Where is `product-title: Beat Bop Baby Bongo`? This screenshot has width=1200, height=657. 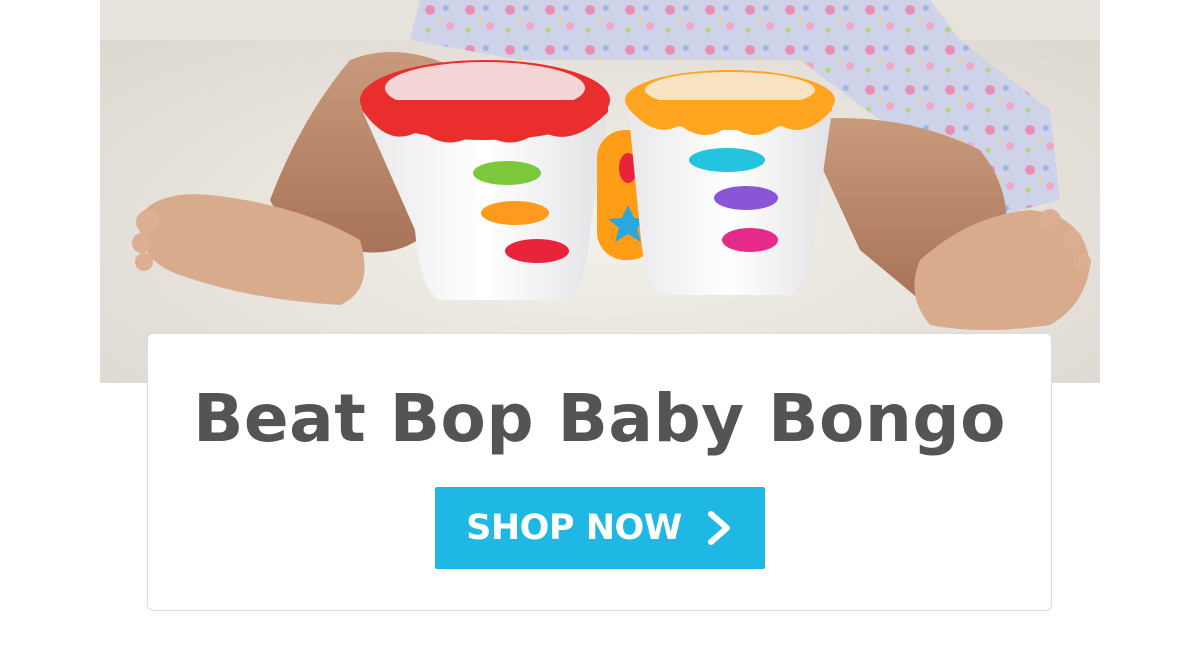 product-title: Beat Bop Baby Bongo is located at coordinates (599, 418).